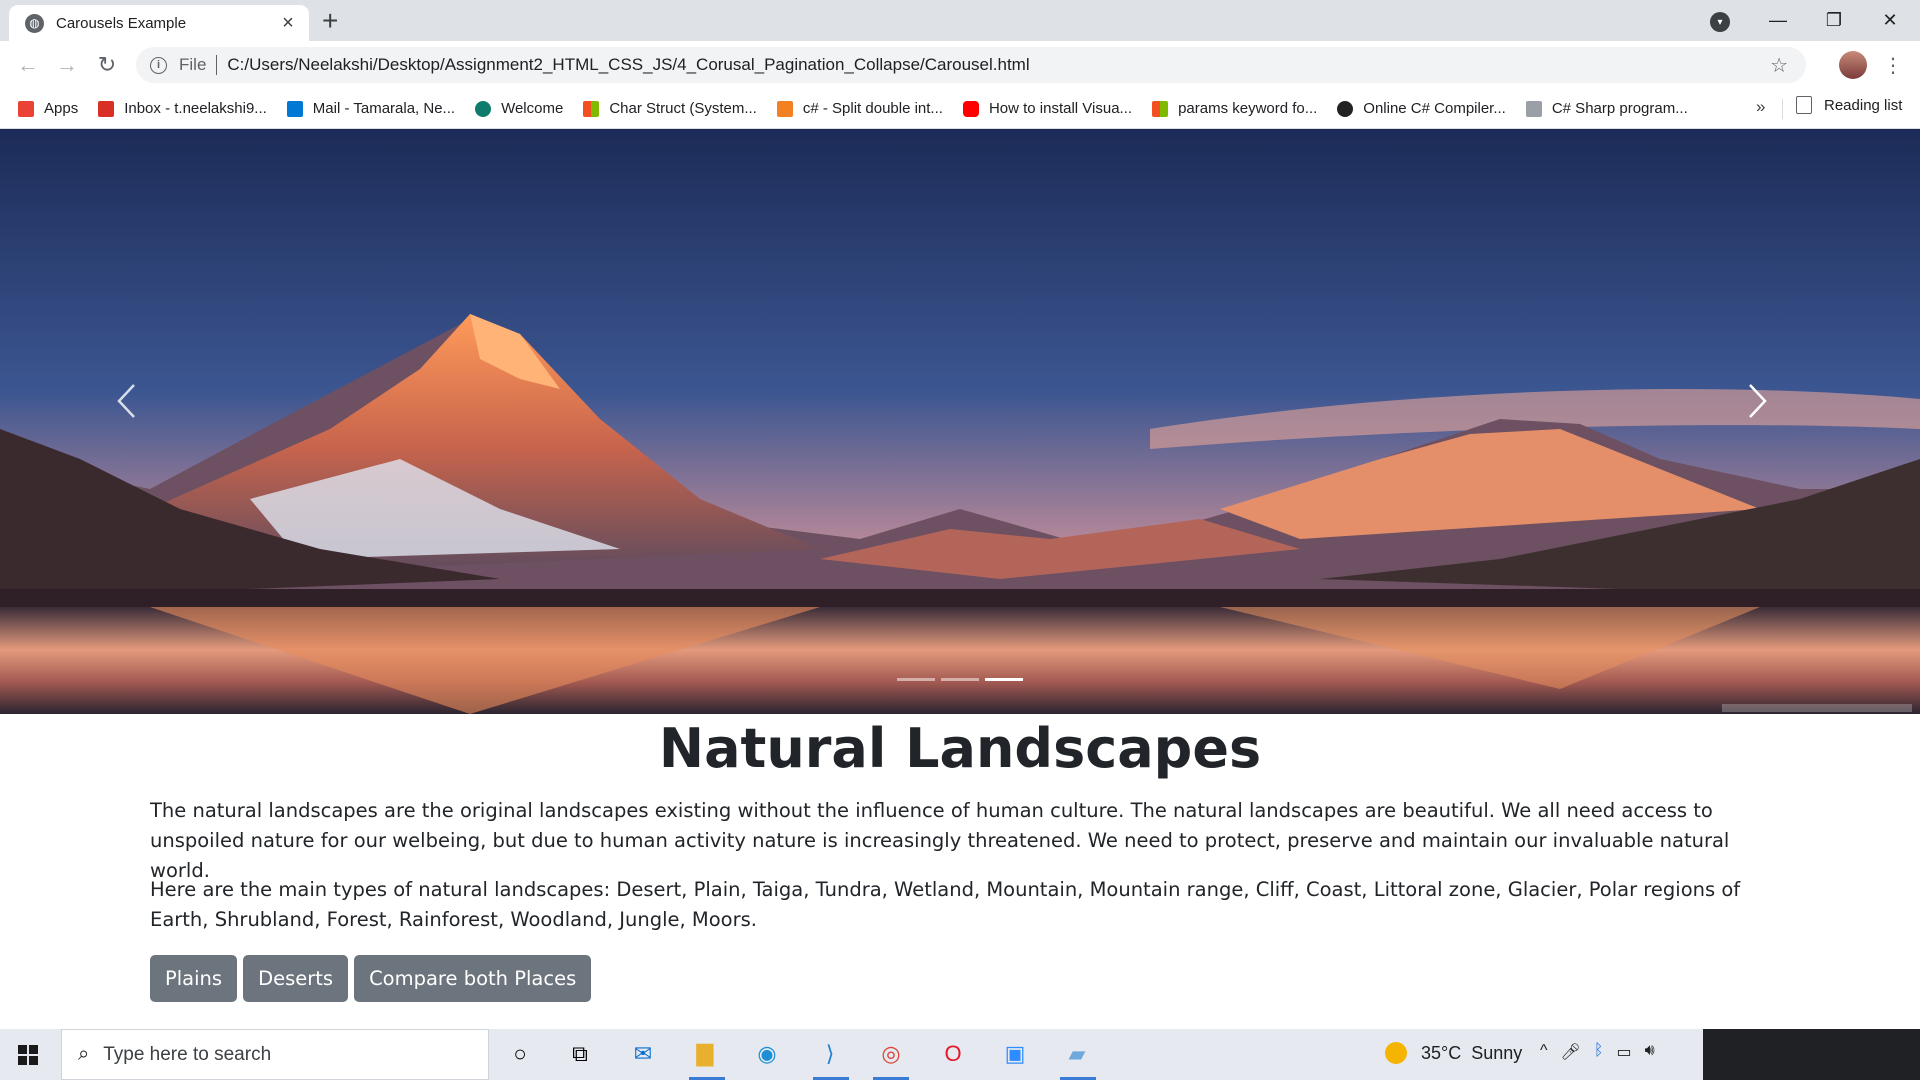  Describe the element at coordinates (296, 978) in the screenshot. I see `deserts-button: Deserts` at that location.